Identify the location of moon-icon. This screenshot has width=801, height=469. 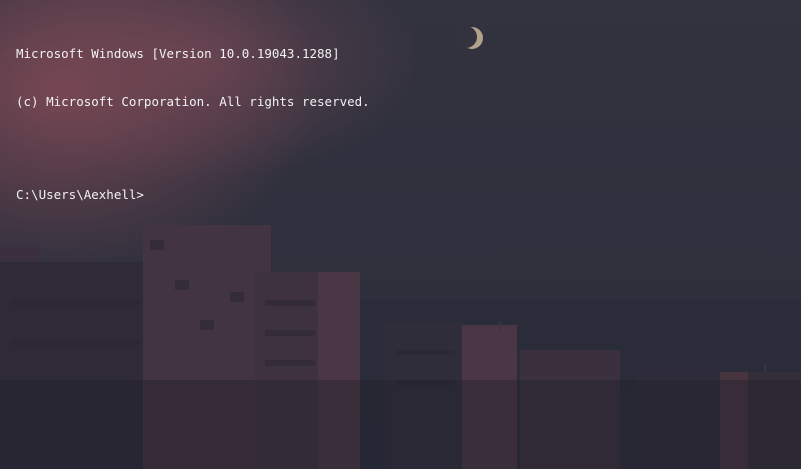
(469, 37).